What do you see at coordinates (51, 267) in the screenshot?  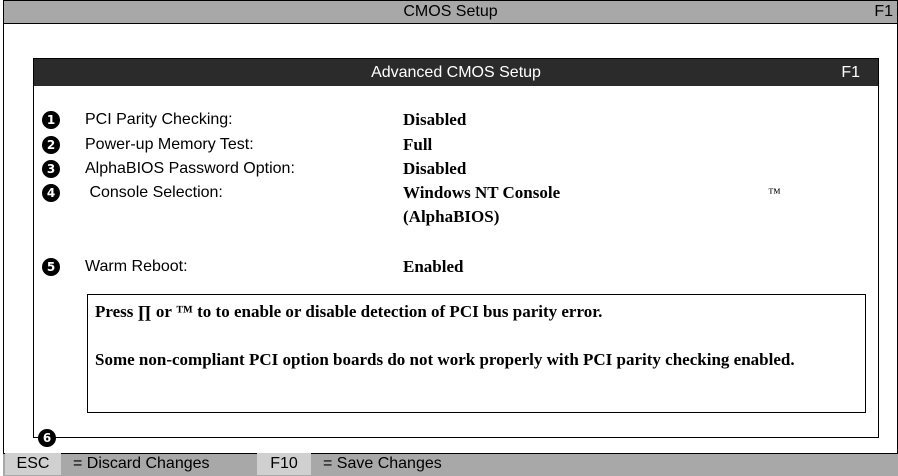 I see `callout-marker-5: 5` at bounding box center [51, 267].